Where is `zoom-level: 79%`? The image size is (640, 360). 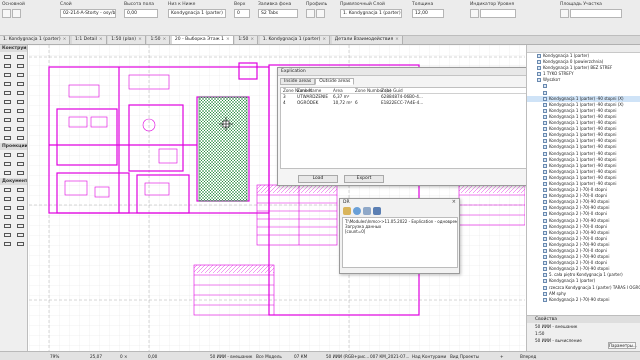 zoom-level: 79% is located at coordinates (54, 356).